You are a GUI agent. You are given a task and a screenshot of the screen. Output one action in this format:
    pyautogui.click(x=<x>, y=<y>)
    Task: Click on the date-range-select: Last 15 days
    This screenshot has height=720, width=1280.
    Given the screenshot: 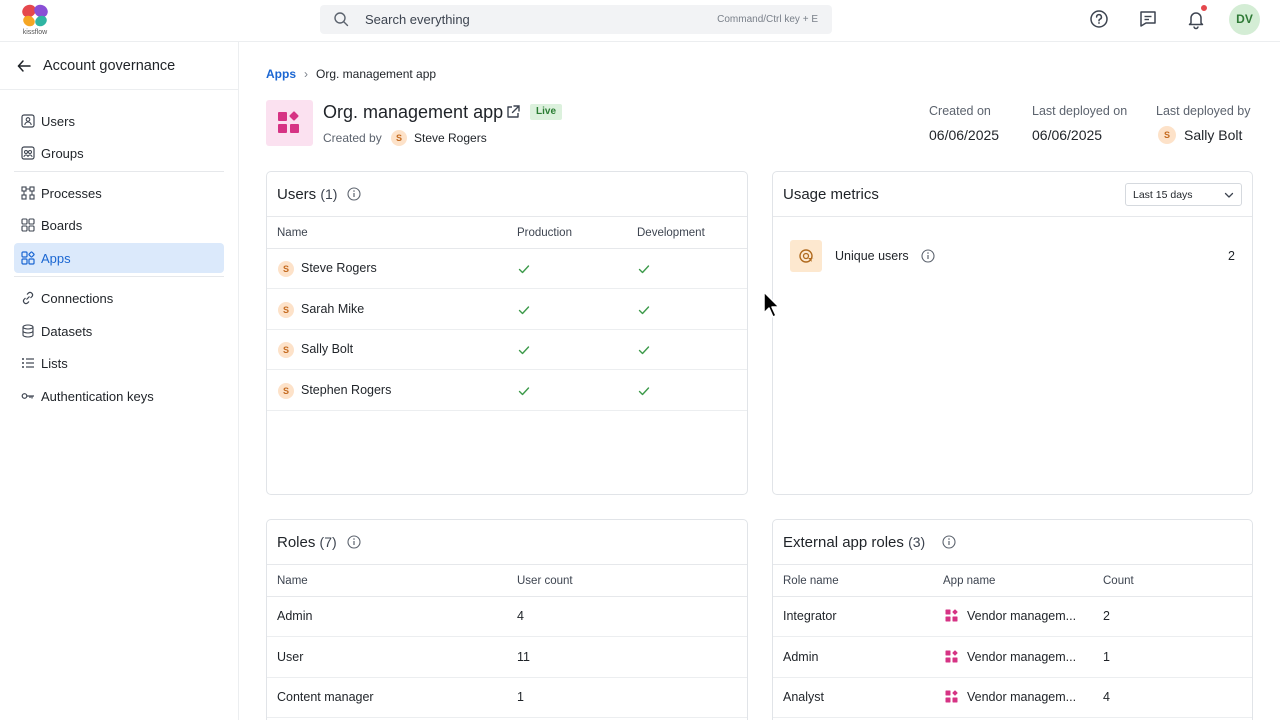 What is the action you would take?
    pyautogui.click(x=1183, y=194)
    